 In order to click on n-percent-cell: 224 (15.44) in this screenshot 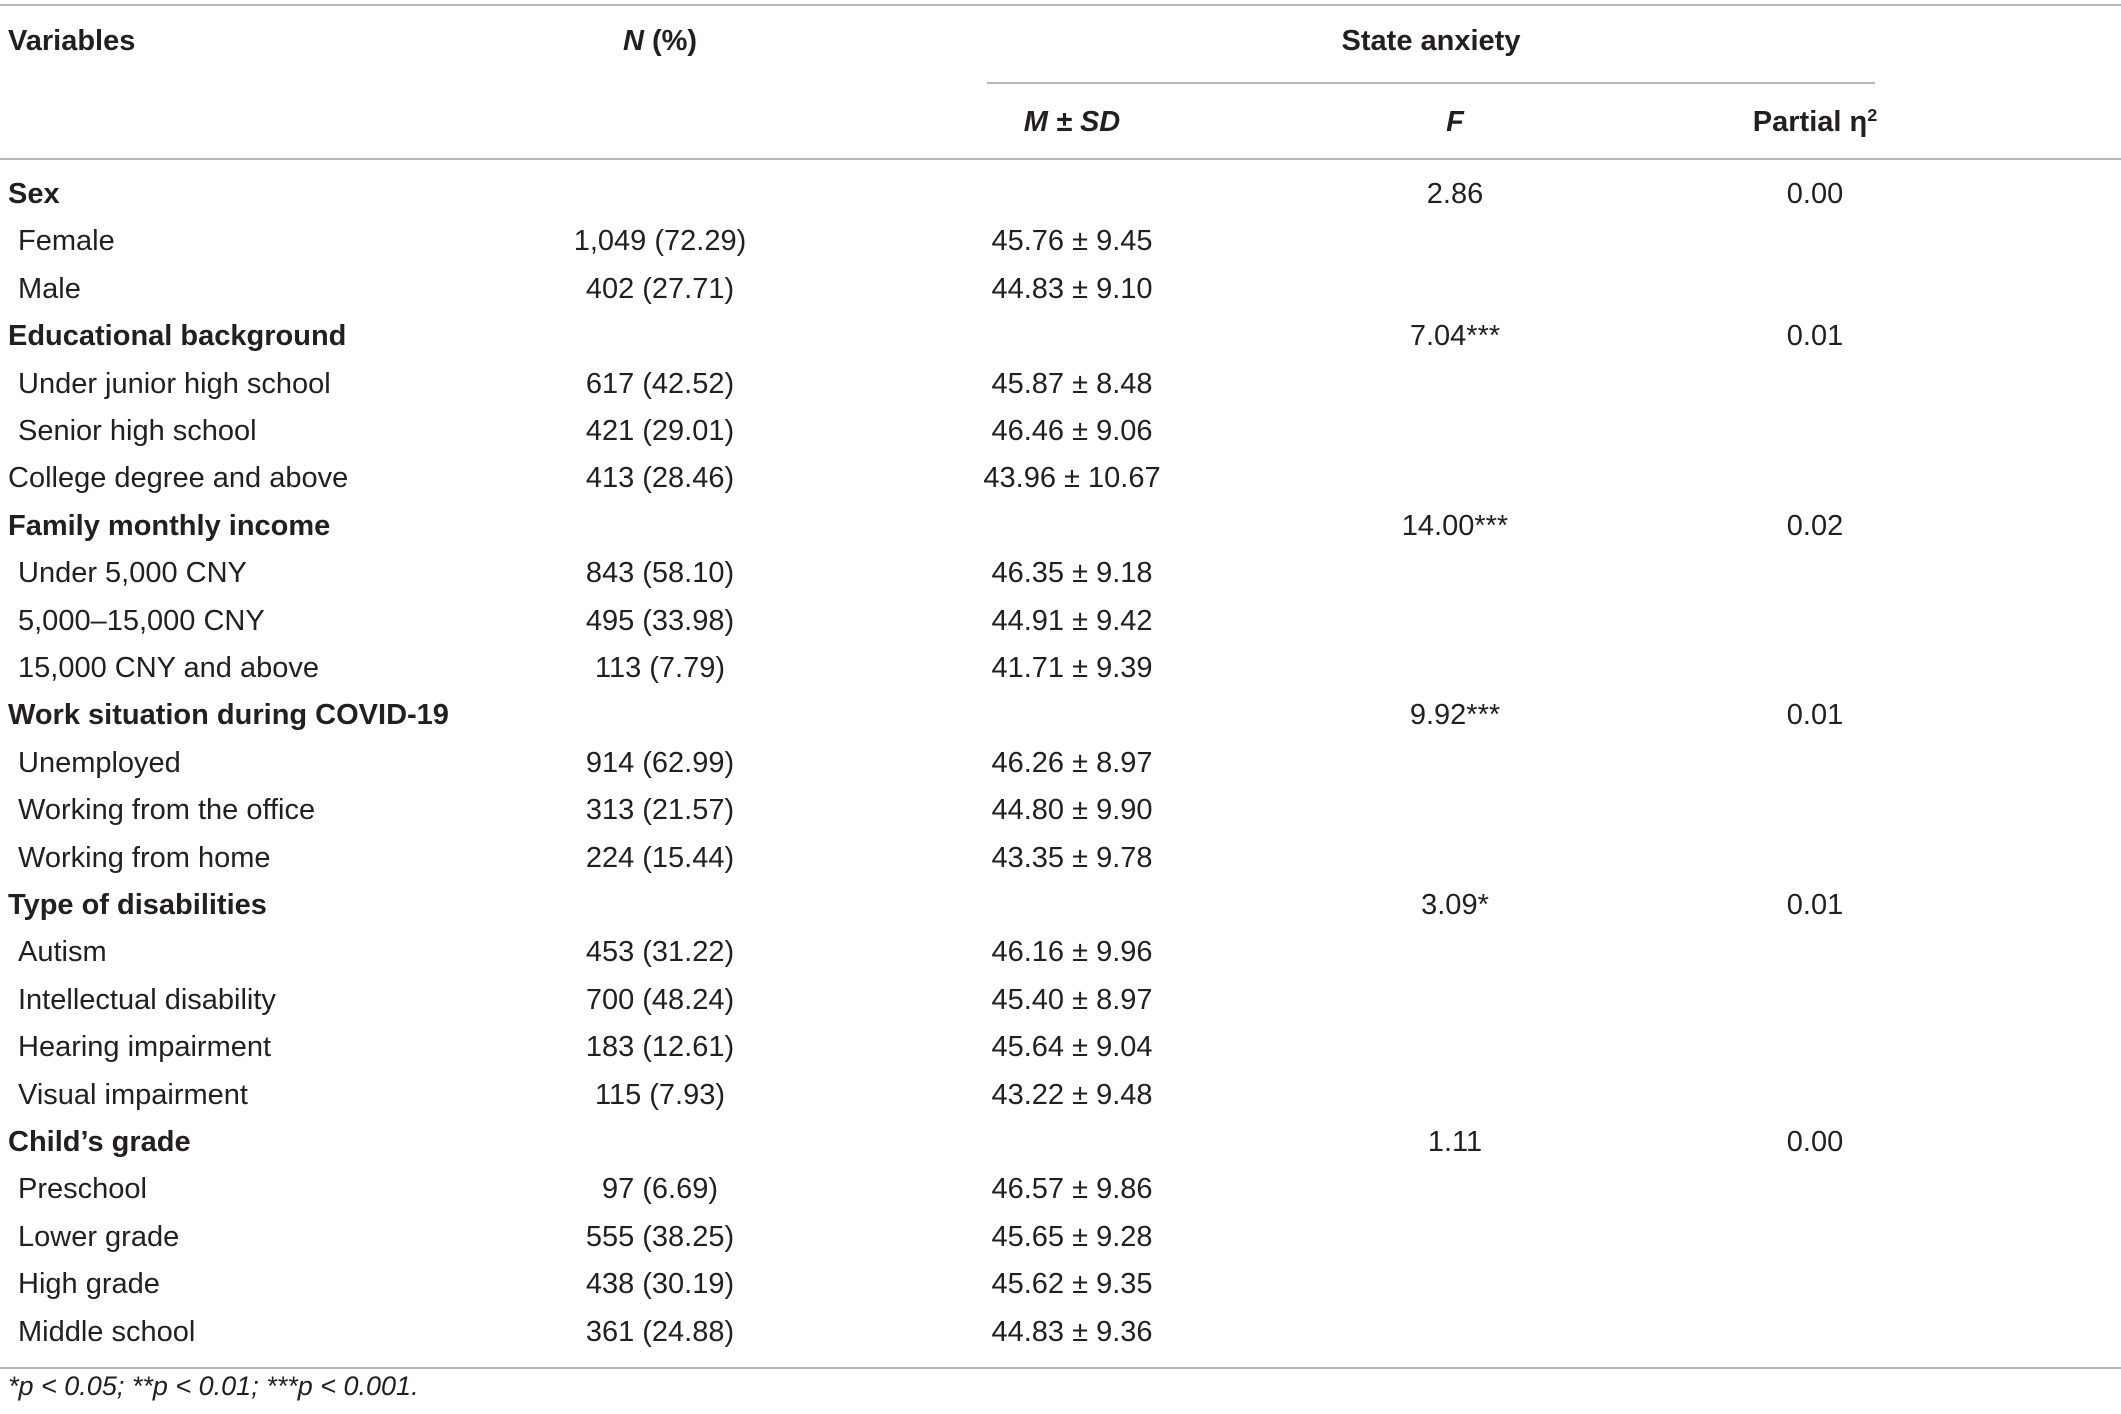, I will do `click(660, 858)`.